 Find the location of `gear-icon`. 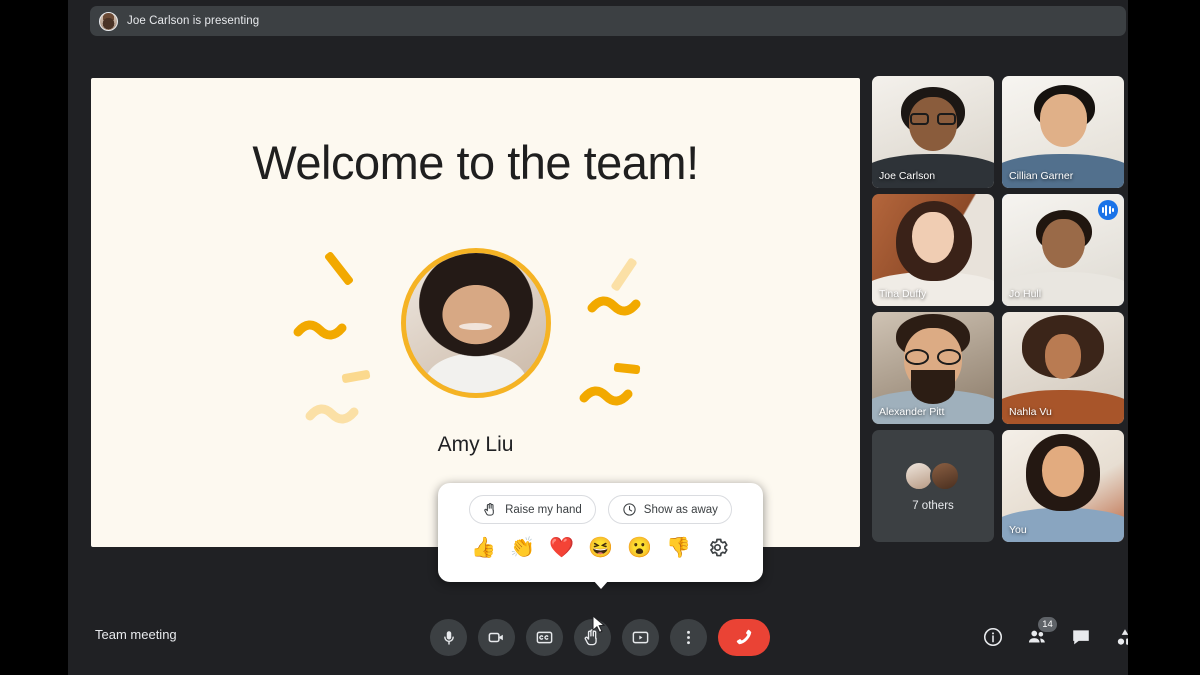

gear-icon is located at coordinates (717, 547).